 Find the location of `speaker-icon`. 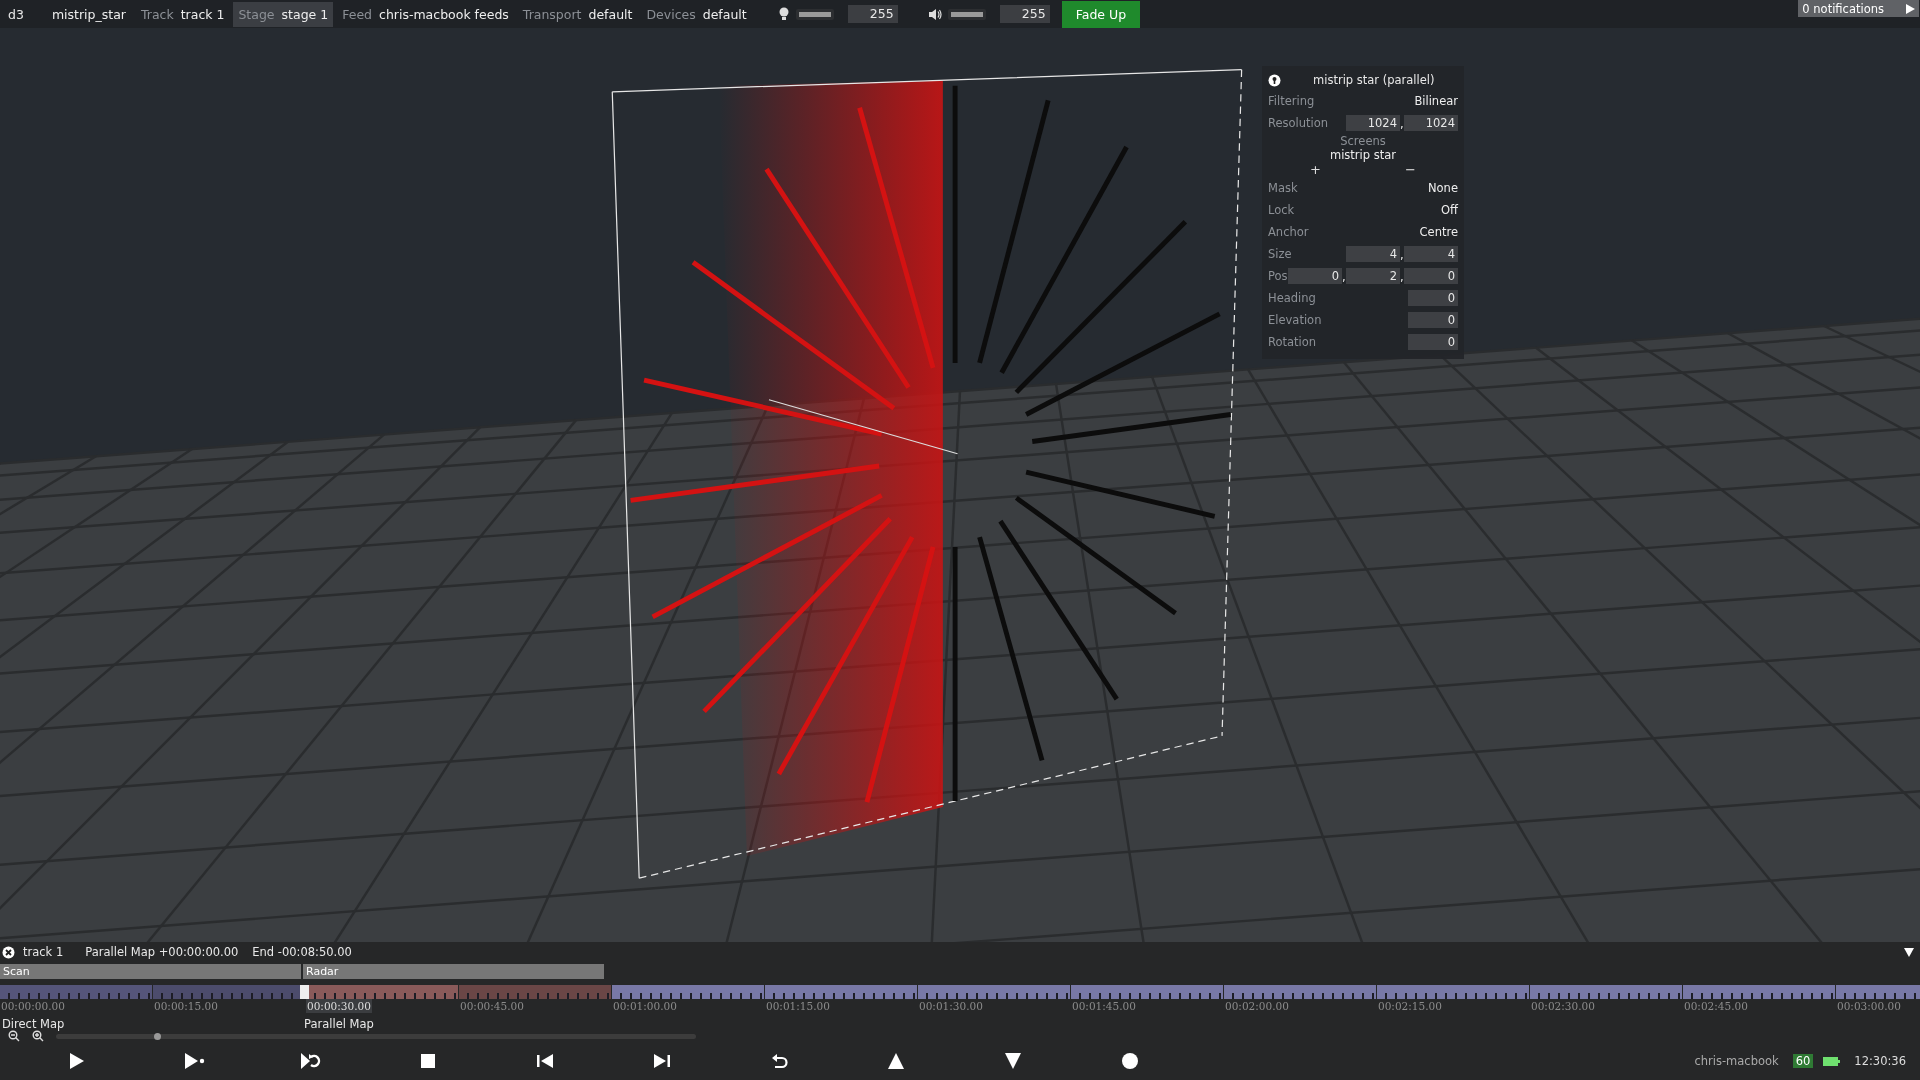

speaker-icon is located at coordinates (934, 14).